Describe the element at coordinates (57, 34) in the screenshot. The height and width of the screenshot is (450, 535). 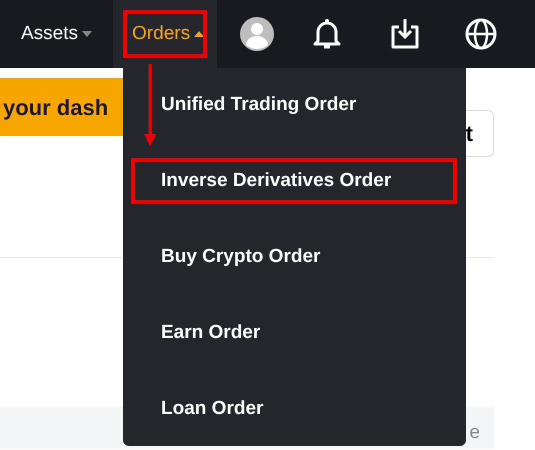
I see `nav-menu-item: Assets` at that location.